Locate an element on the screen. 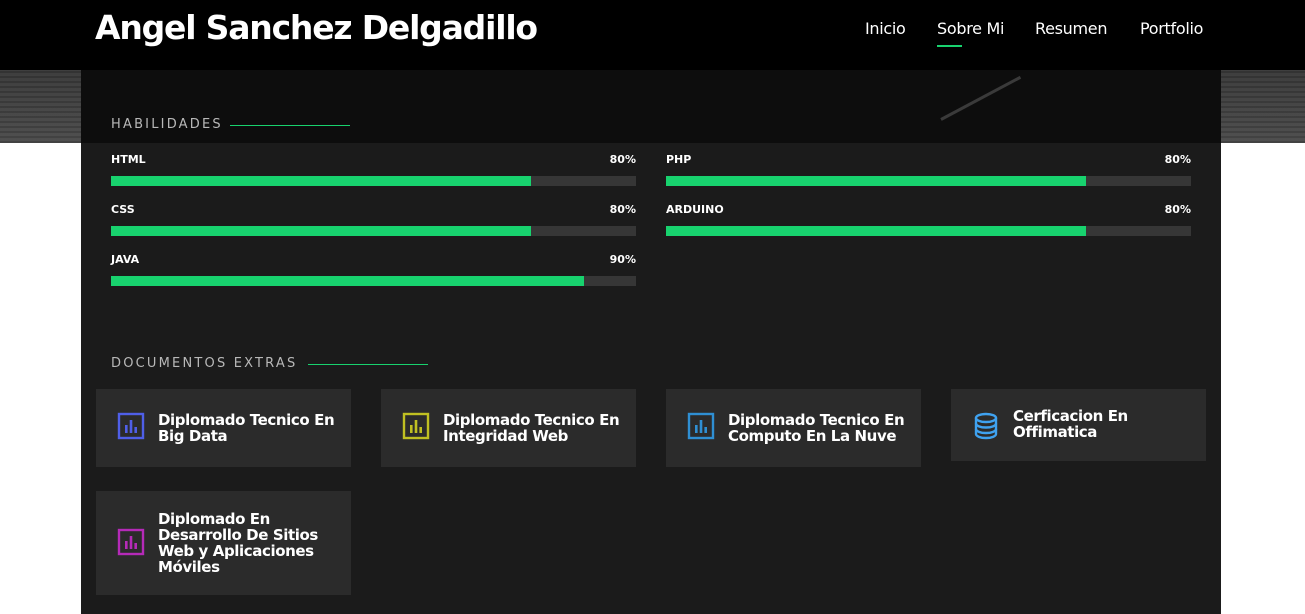 Image resolution: width=1305 pixels, height=614 pixels. database-icon is located at coordinates (986, 426).